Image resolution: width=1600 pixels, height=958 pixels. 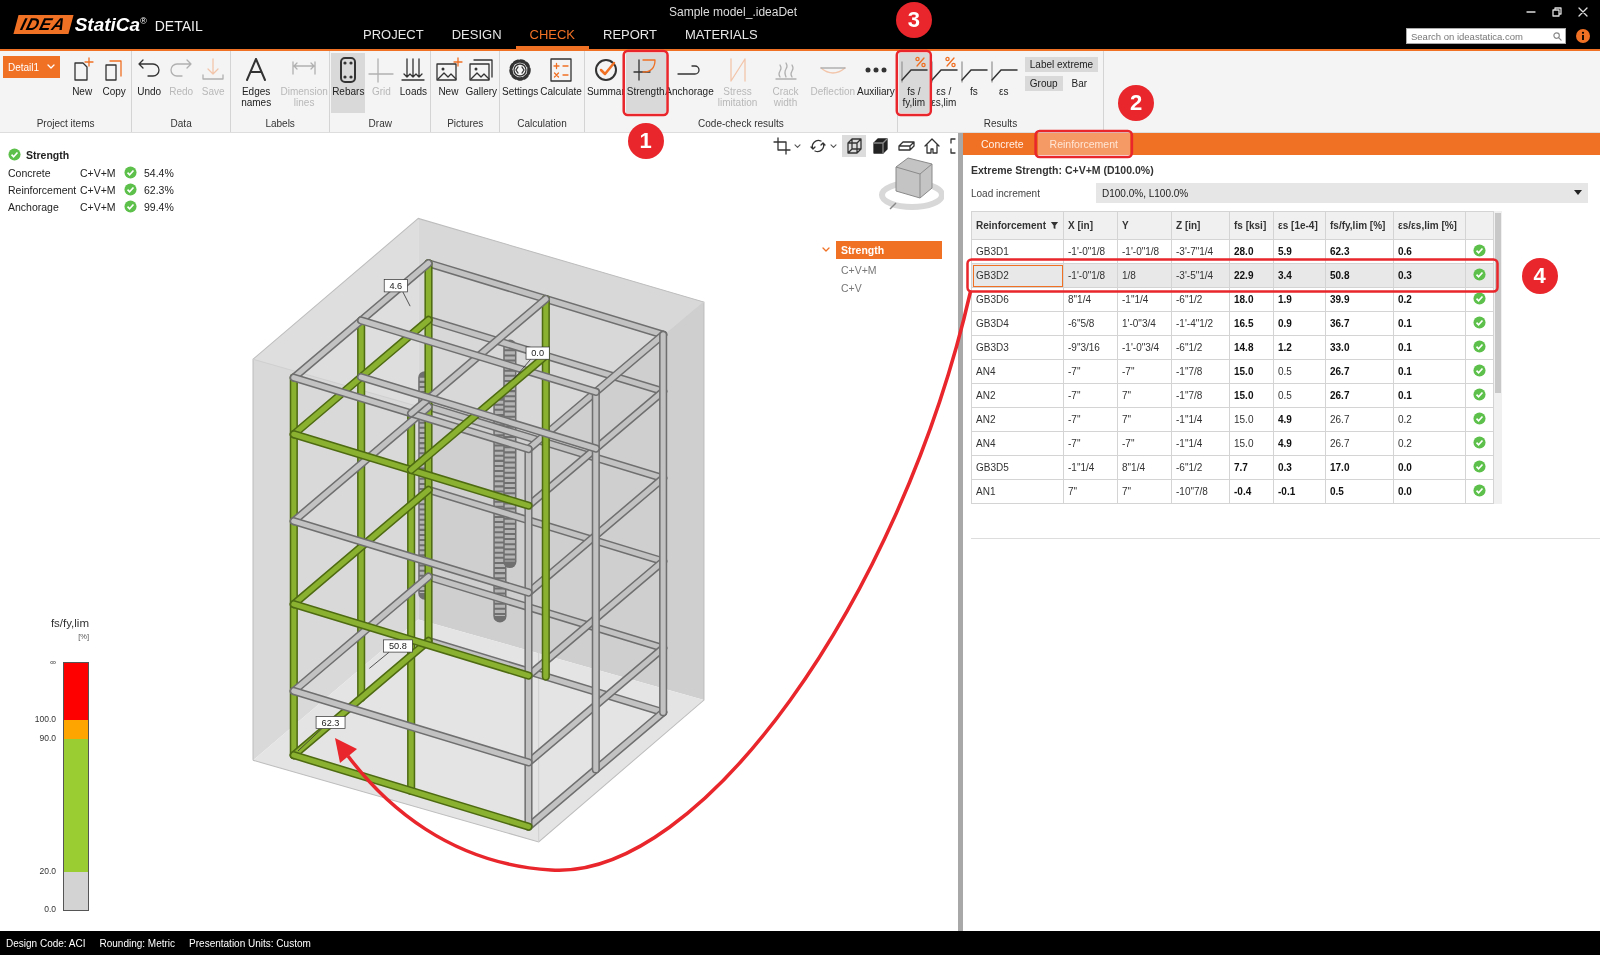 What do you see at coordinates (52, 662) in the screenshot?
I see `legend-tick: ∞` at bounding box center [52, 662].